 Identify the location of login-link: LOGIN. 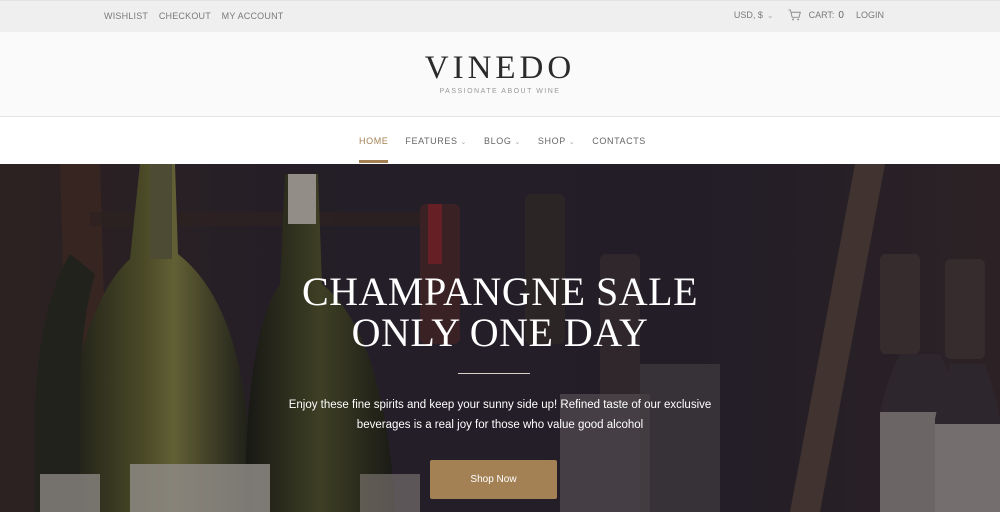
(870, 15).